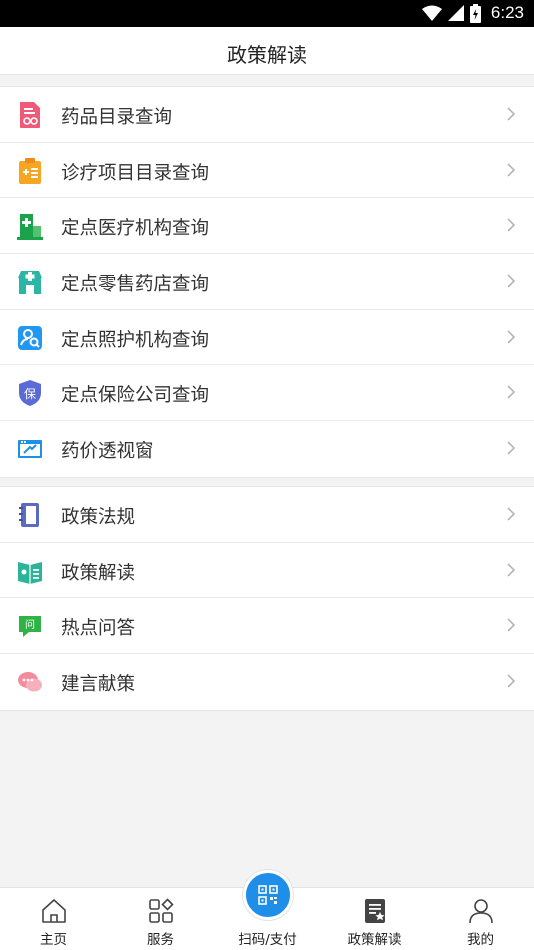 This screenshot has width=534, height=950. Describe the element at coordinates (53, 940) in the screenshot. I see `tab-label: 主页` at that location.